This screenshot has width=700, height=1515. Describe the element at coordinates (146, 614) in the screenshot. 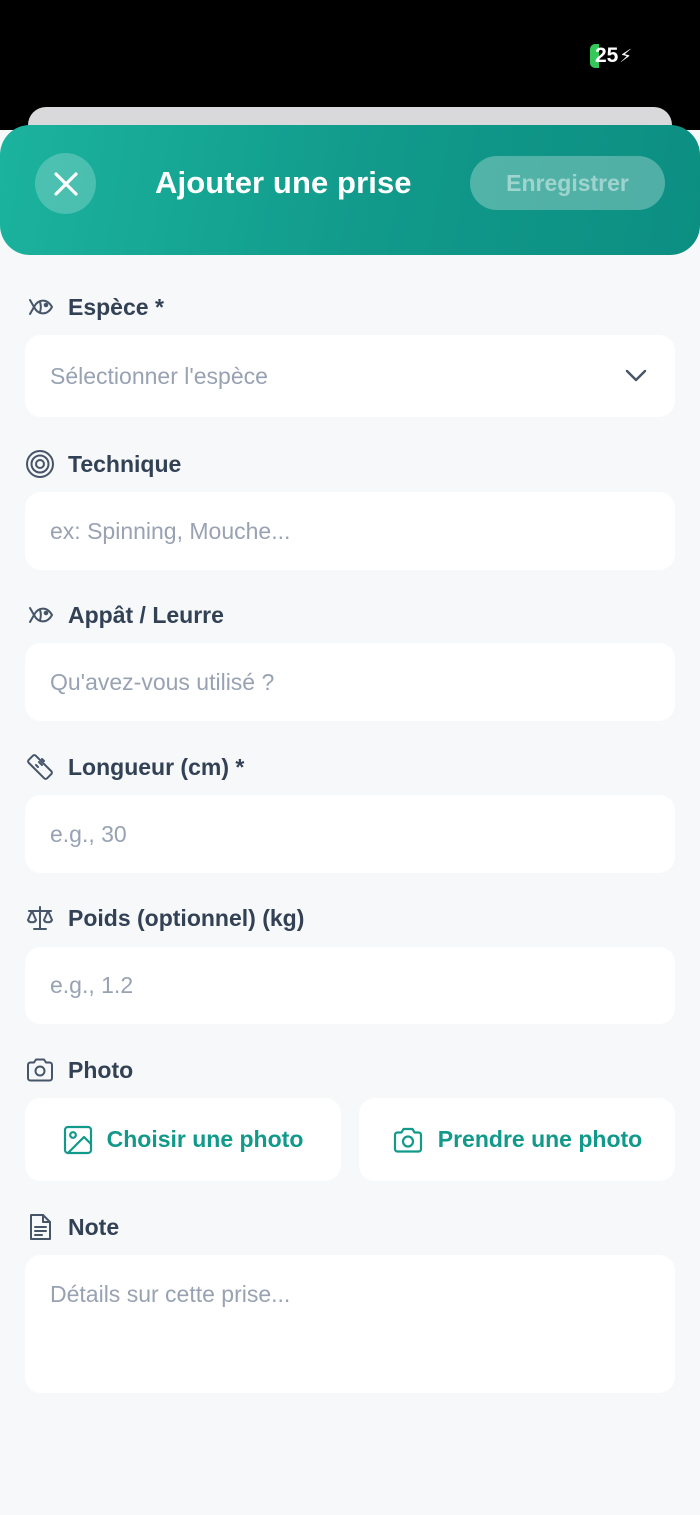

I see `bait-label-text: Appât / Leurre` at that location.